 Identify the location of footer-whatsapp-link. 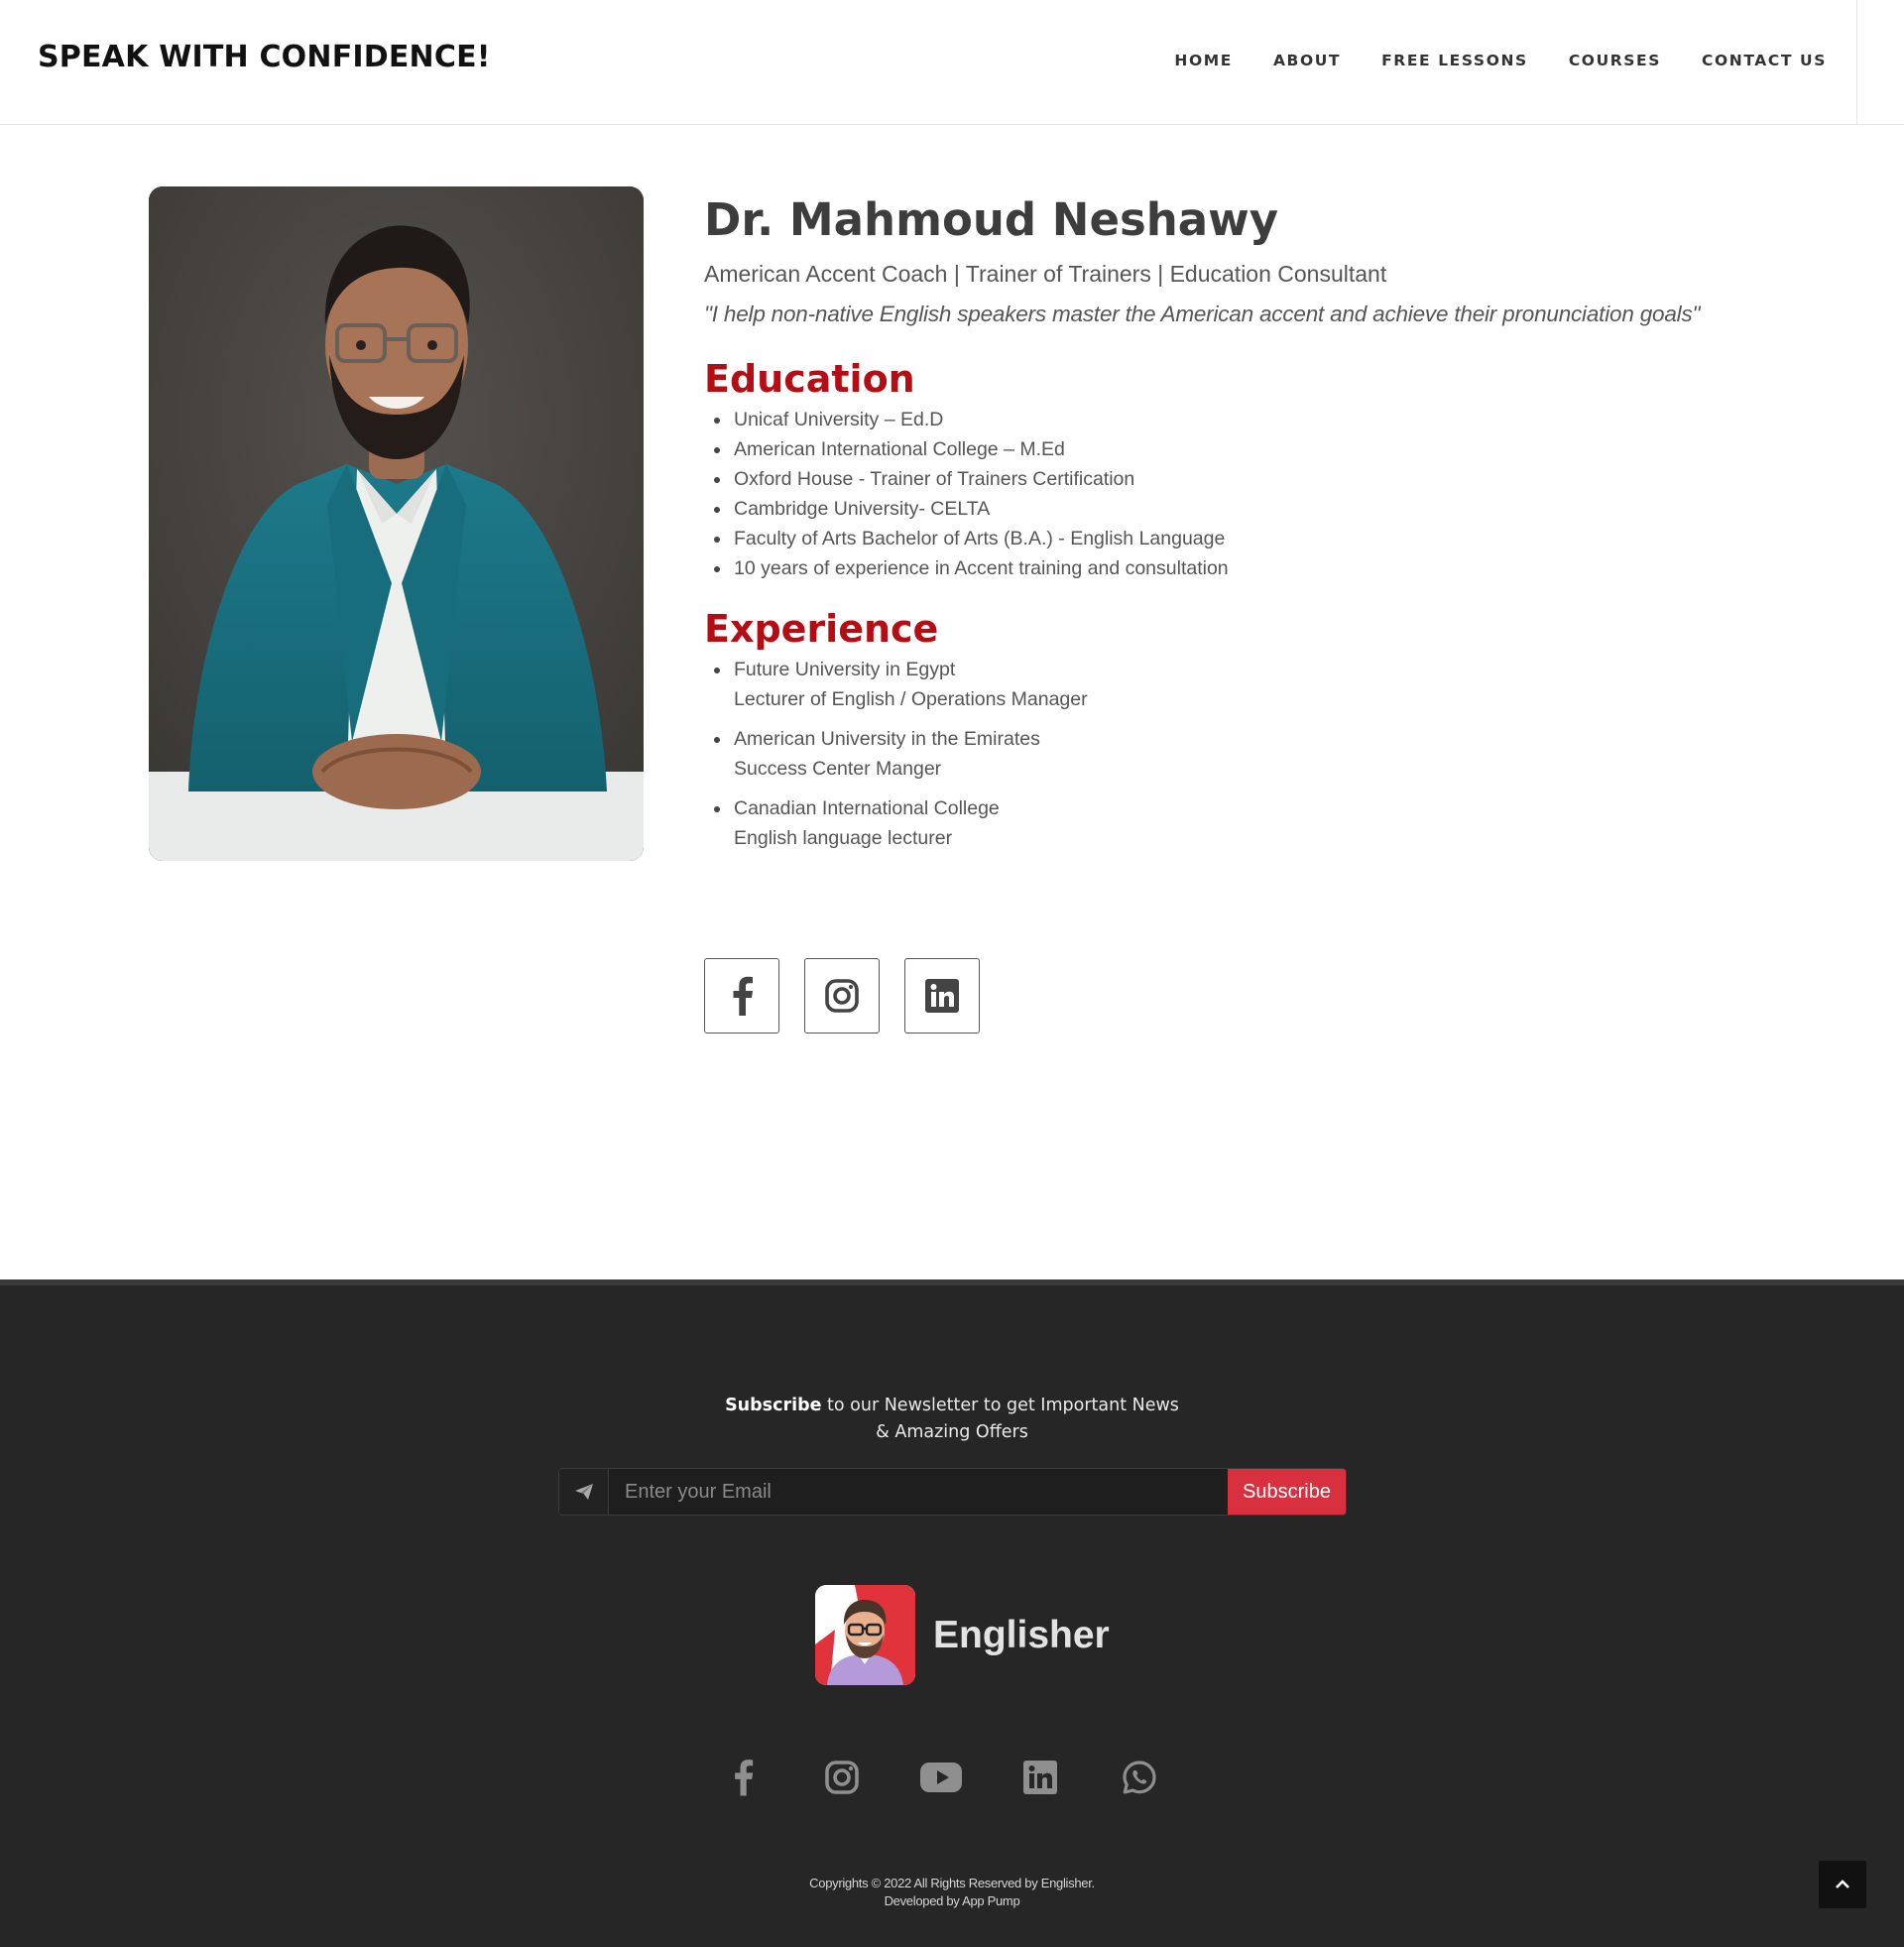
(1139, 1777).